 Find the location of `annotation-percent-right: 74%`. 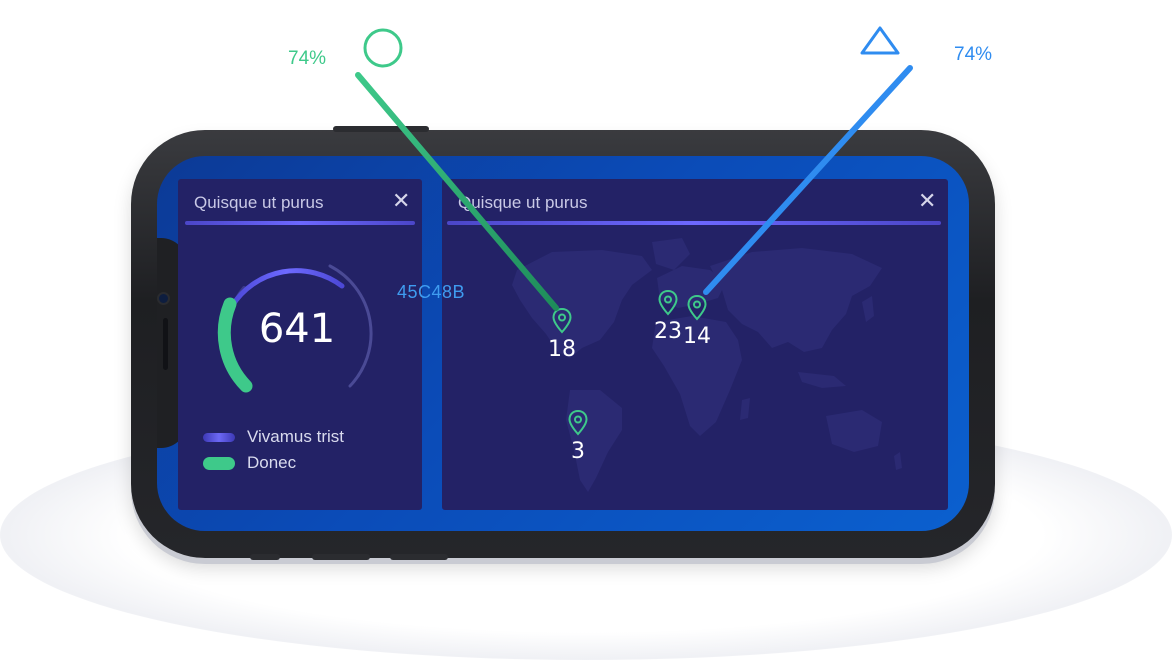

annotation-percent-right: 74% is located at coordinates (973, 54).